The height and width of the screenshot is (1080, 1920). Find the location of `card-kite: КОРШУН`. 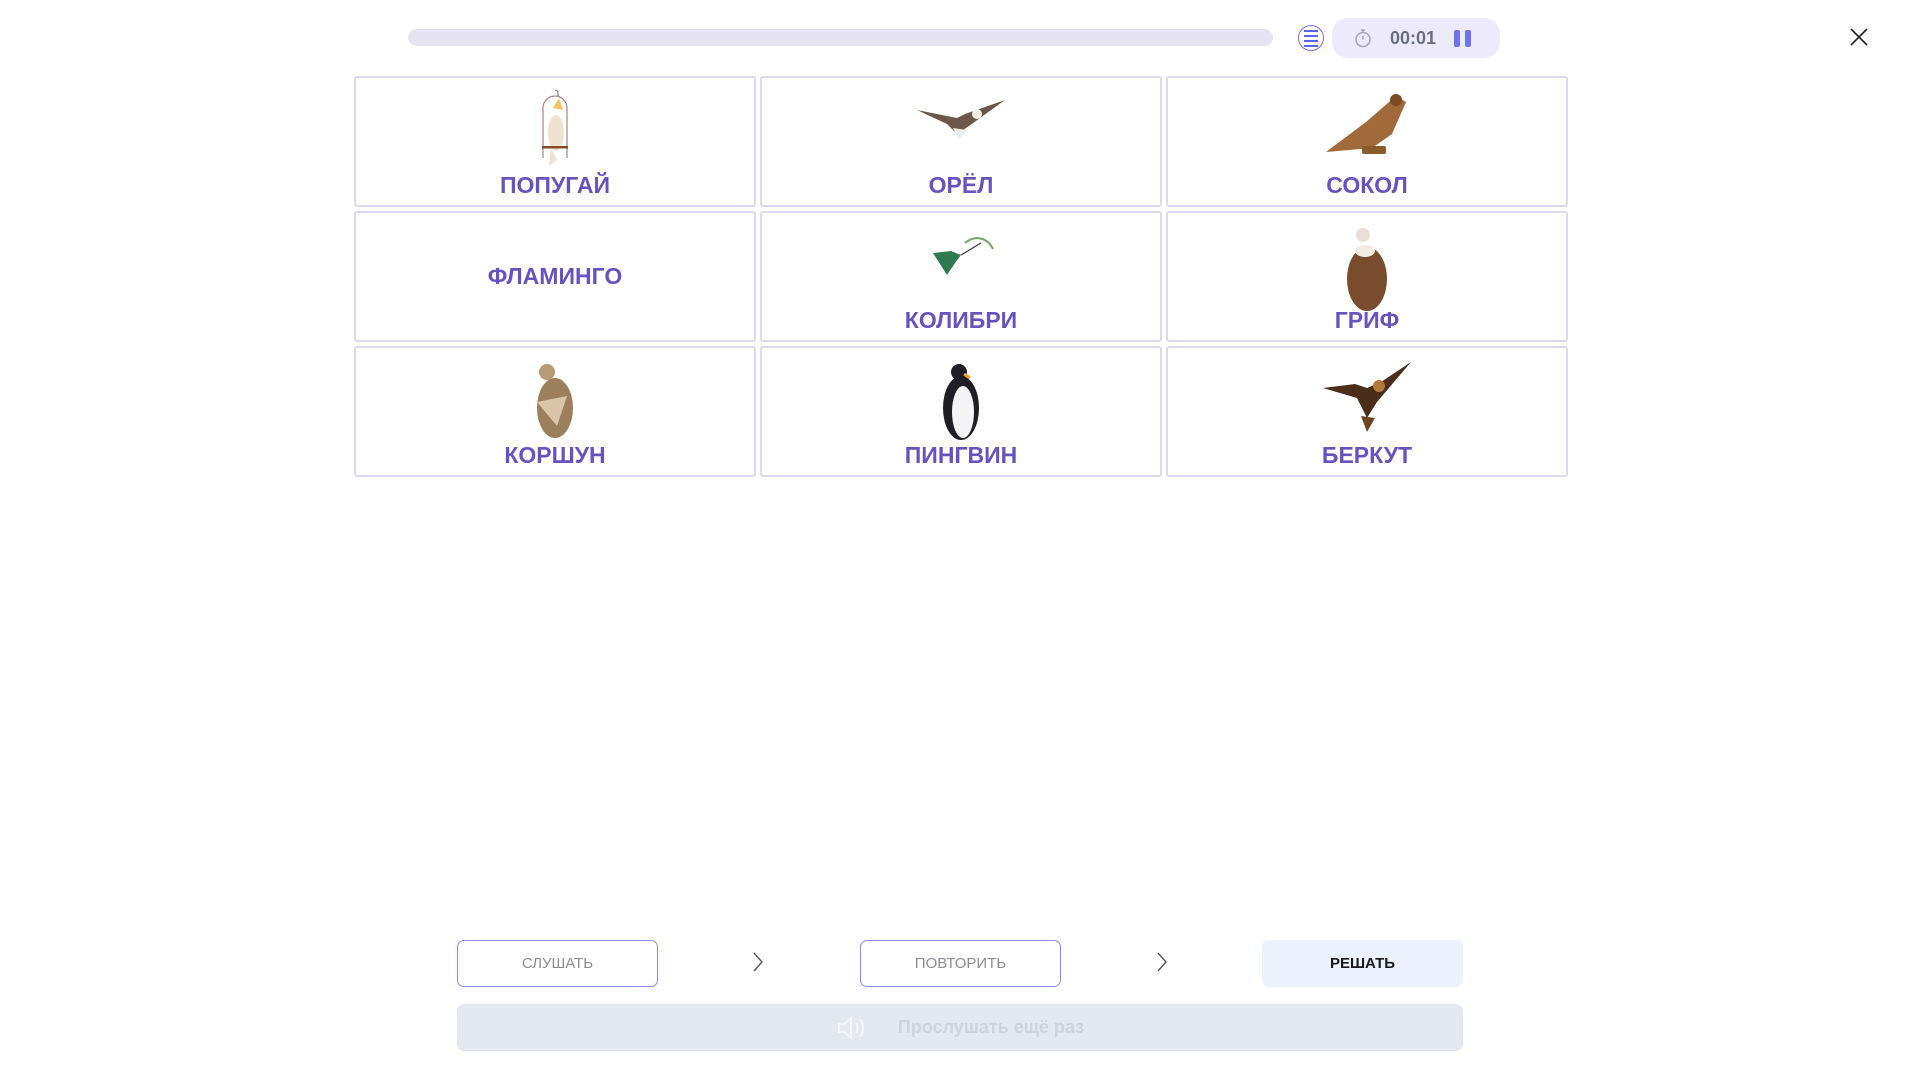

card-kite: КОРШУН is located at coordinates (555, 411).